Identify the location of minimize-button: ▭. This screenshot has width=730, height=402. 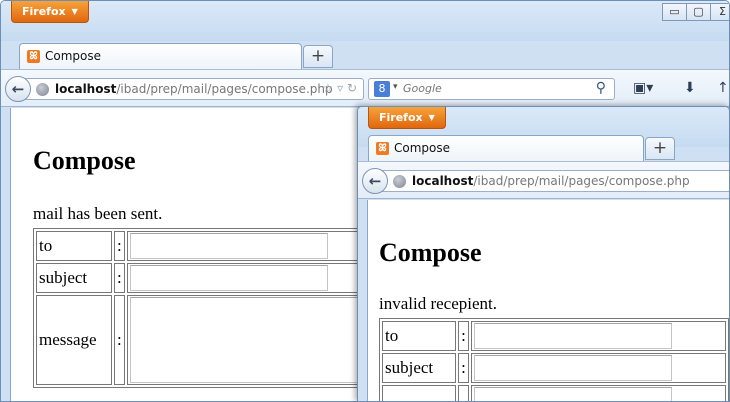
(674, 12).